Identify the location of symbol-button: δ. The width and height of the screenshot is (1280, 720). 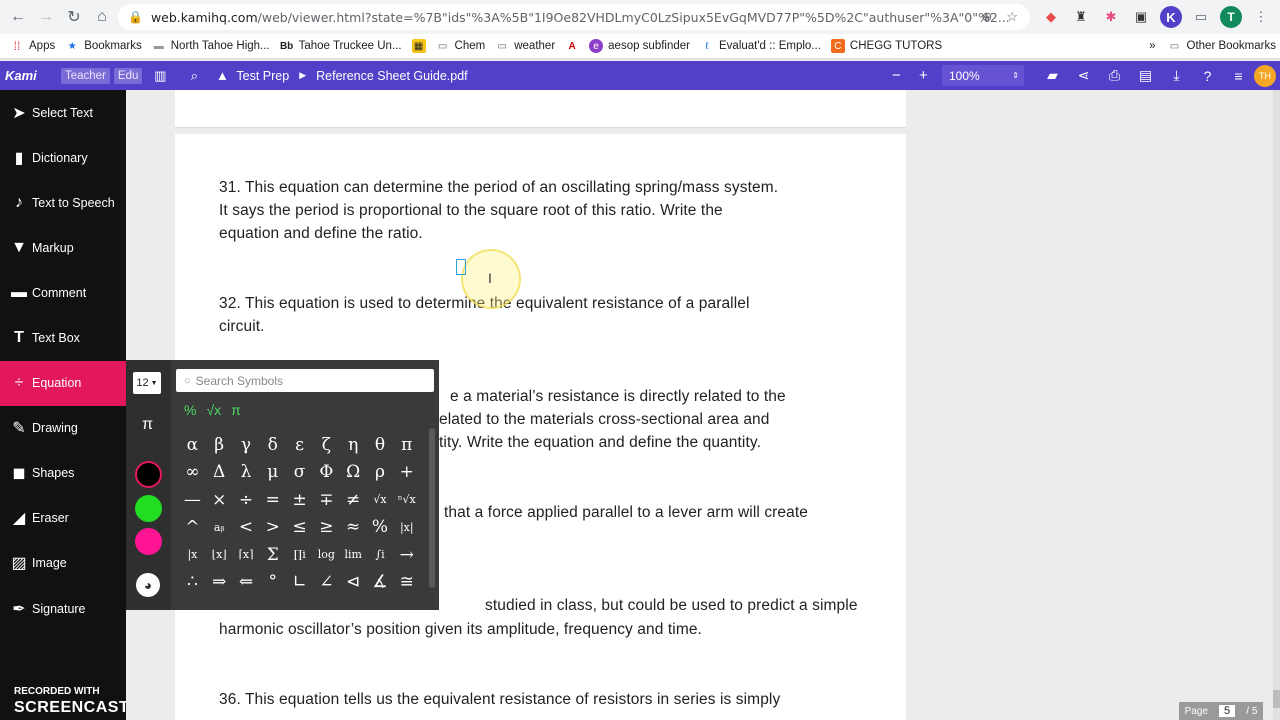
(272, 445).